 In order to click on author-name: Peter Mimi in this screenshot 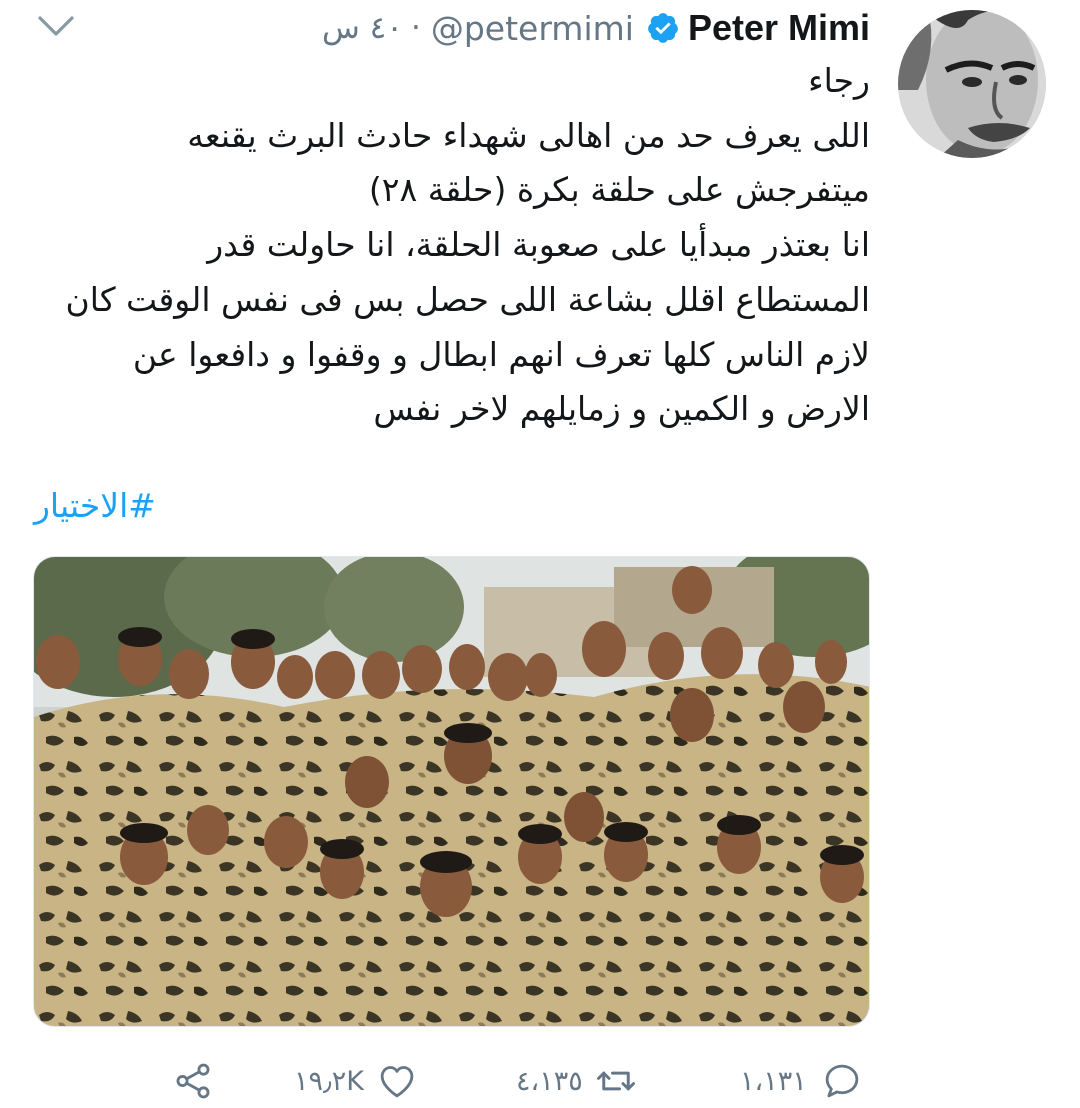, I will do `click(779, 28)`.